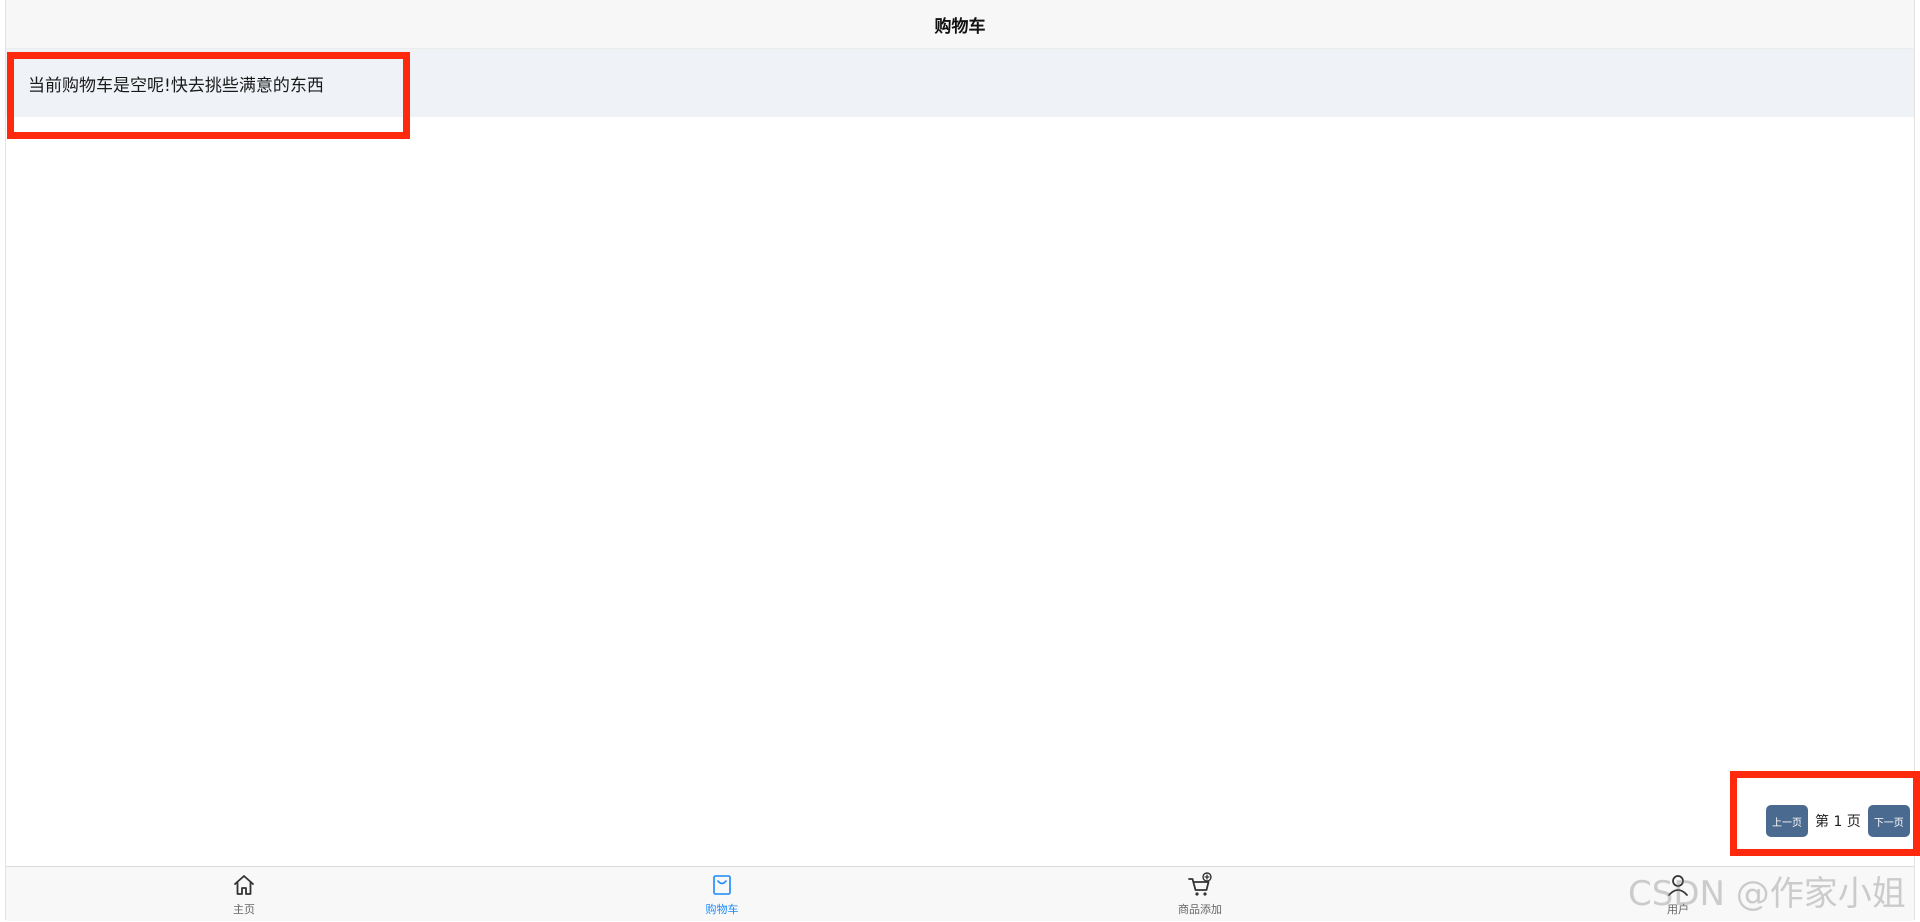 The width and height of the screenshot is (1920, 922). I want to click on empty-cart-notice: 当前购物车是空呢!快去挑些满意的东西, so click(960, 83).